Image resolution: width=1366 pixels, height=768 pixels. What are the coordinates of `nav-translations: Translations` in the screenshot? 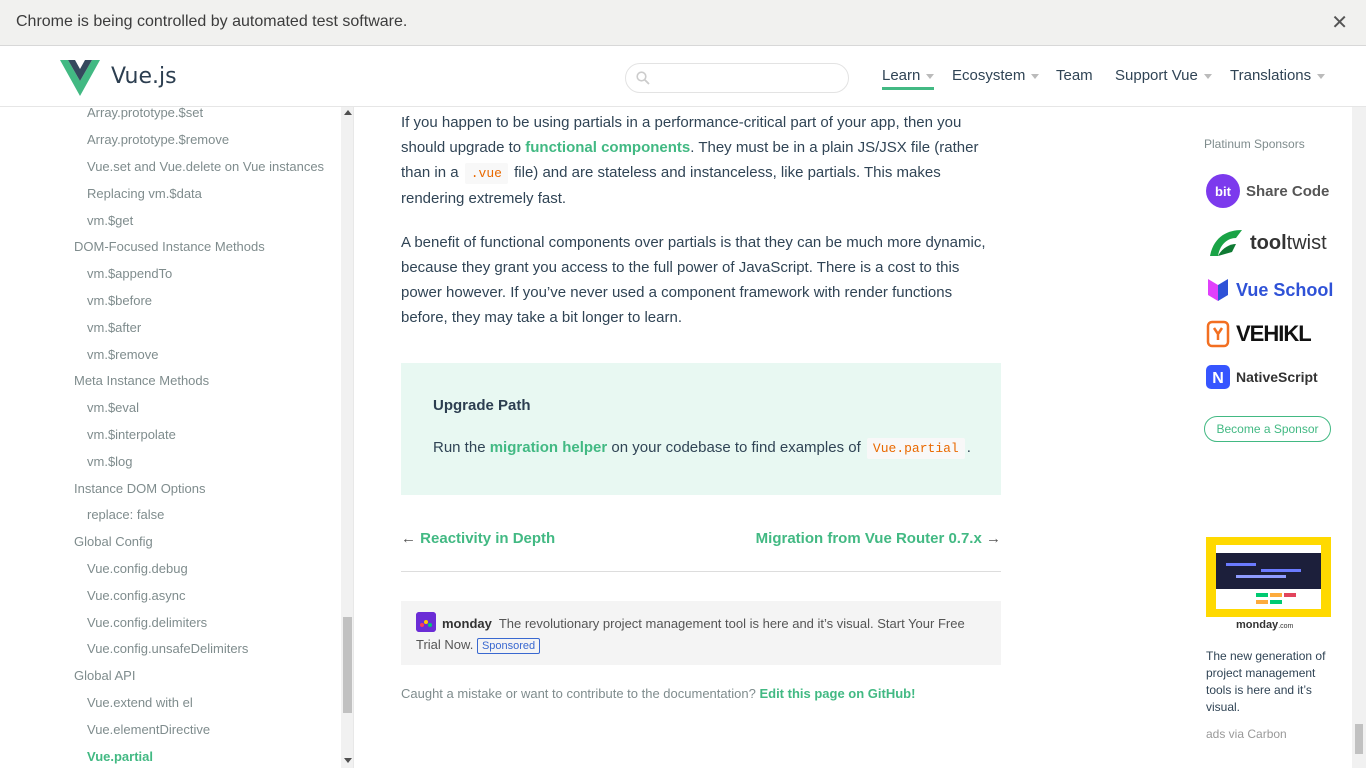 It's located at (1278, 75).